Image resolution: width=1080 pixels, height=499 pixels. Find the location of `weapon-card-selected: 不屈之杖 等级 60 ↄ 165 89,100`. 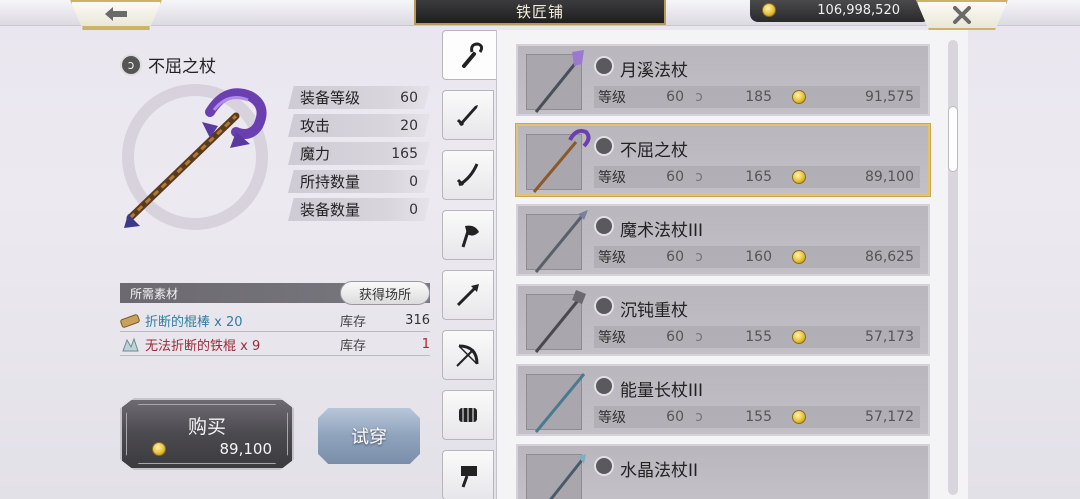

weapon-card-selected: 不屈之杖 等级 60 ↄ 165 89,100 is located at coordinates (723, 160).